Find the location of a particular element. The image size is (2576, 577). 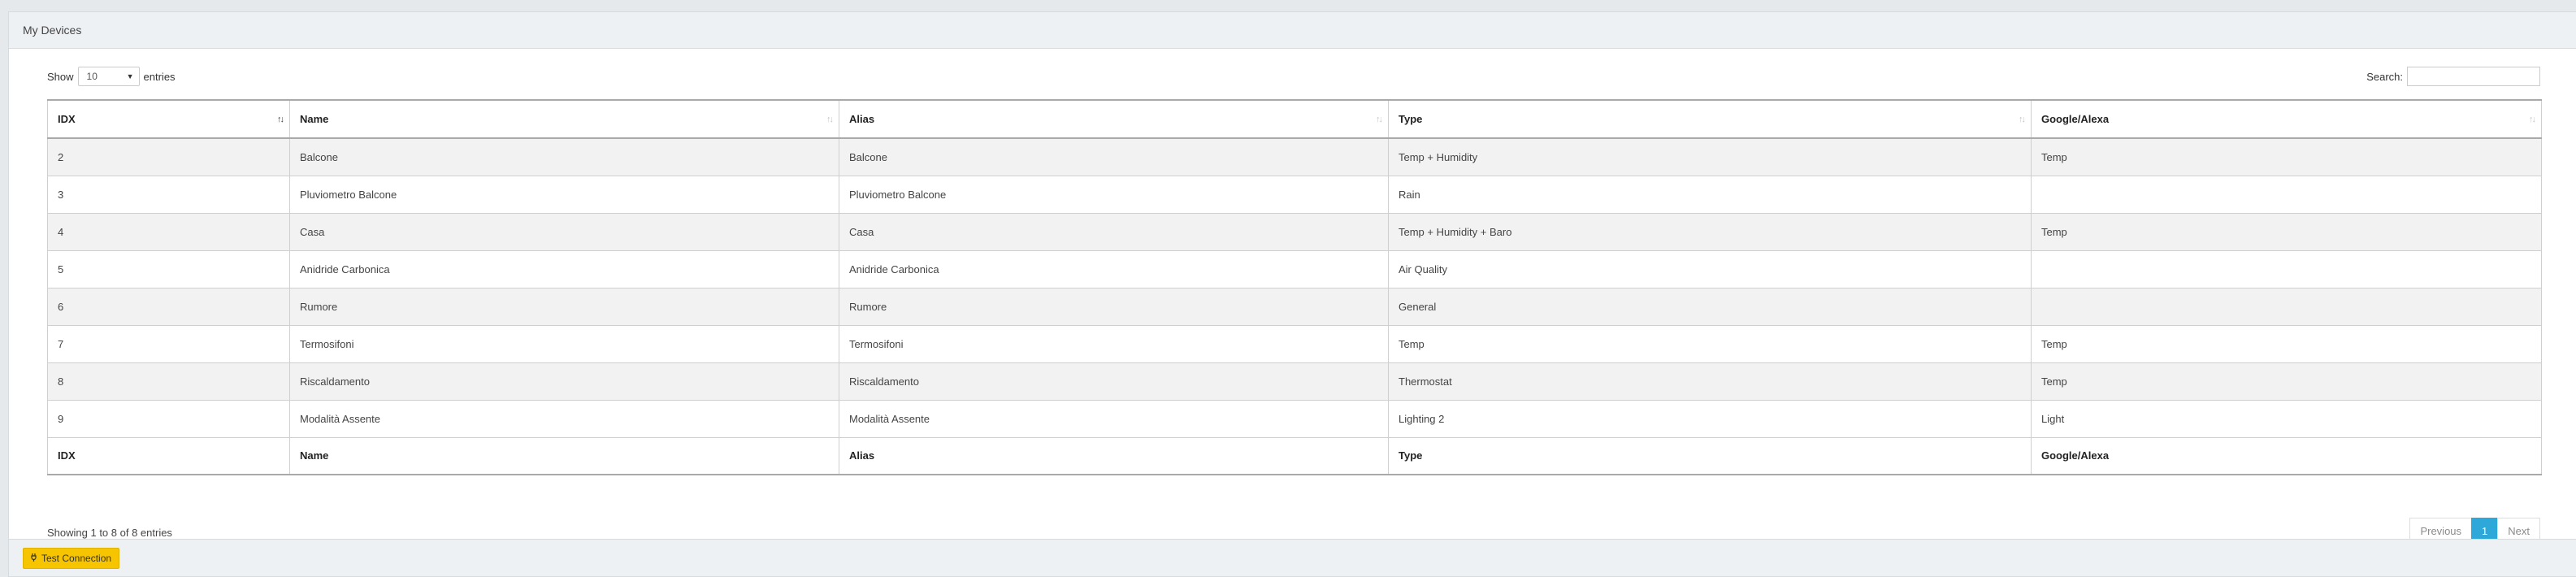

table-cell: 3 is located at coordinates (168, 194).